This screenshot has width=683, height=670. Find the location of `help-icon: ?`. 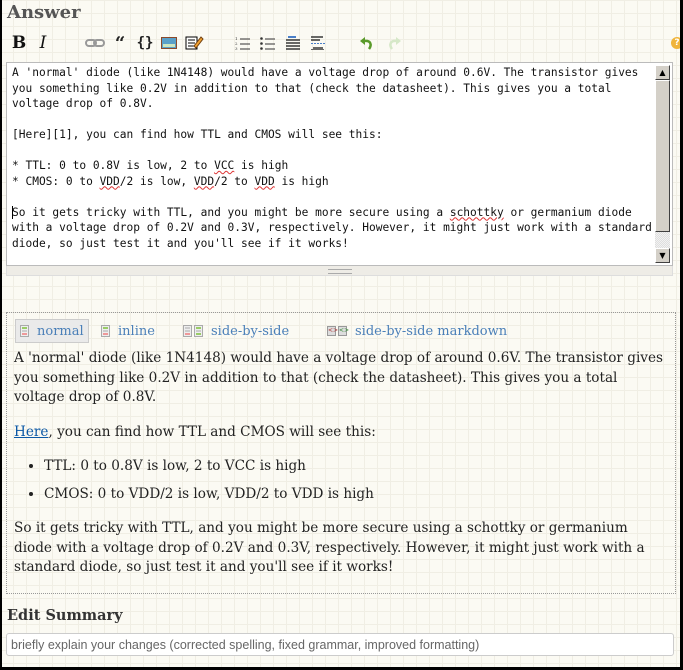

help-icon: ? is located at coordinates (677, 43).